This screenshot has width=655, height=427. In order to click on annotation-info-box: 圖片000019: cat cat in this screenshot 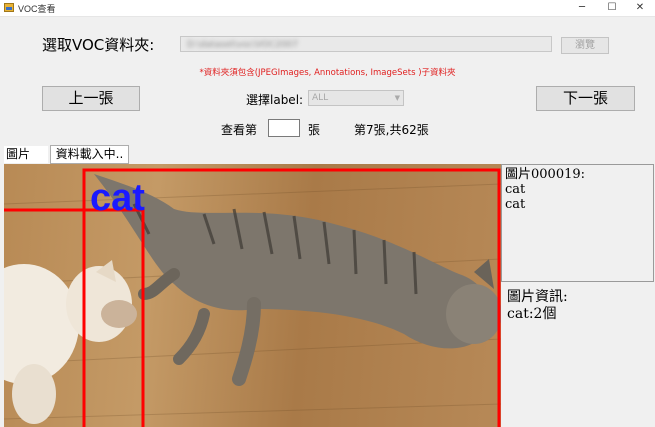, I will do `click(577, 223)`.